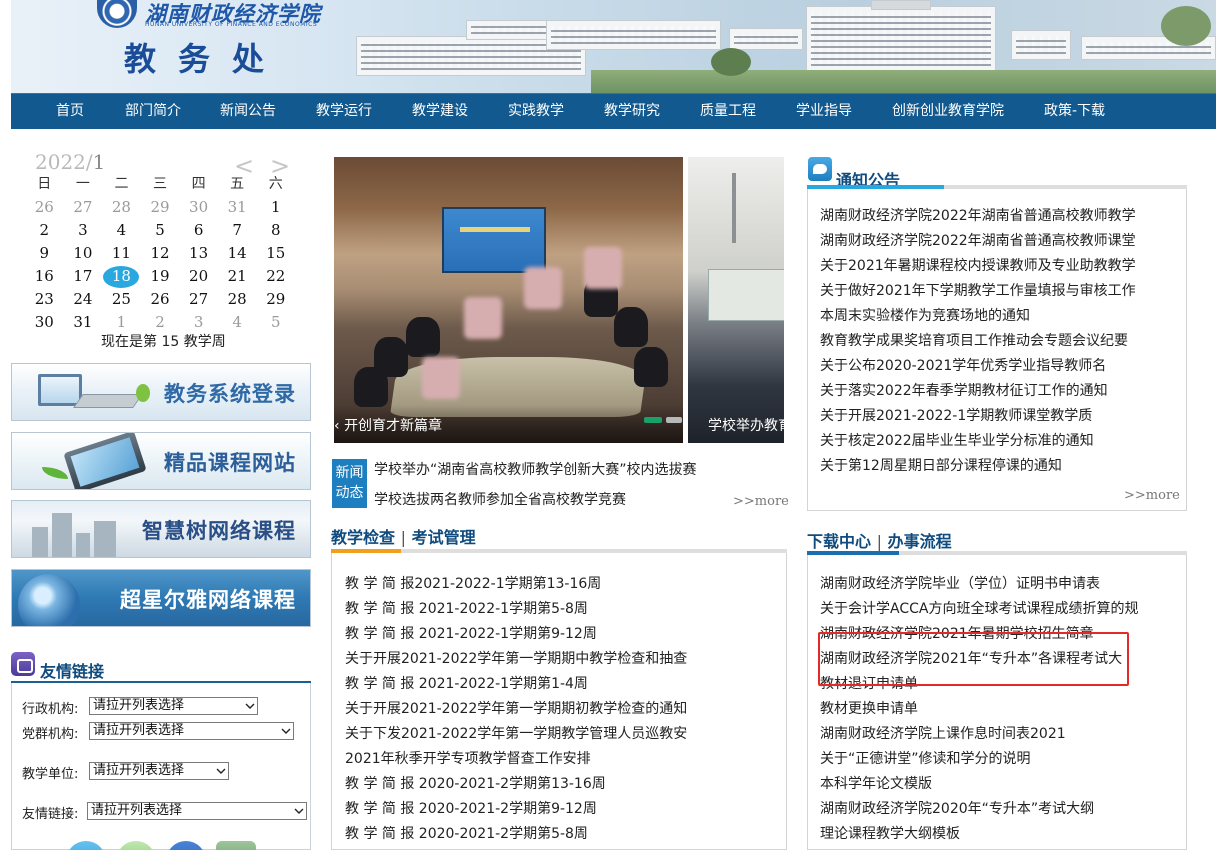  I want to click on teaching-check-item: 教 学 简 报 2020-2021-2学期第5-8周, so click(560, 833).